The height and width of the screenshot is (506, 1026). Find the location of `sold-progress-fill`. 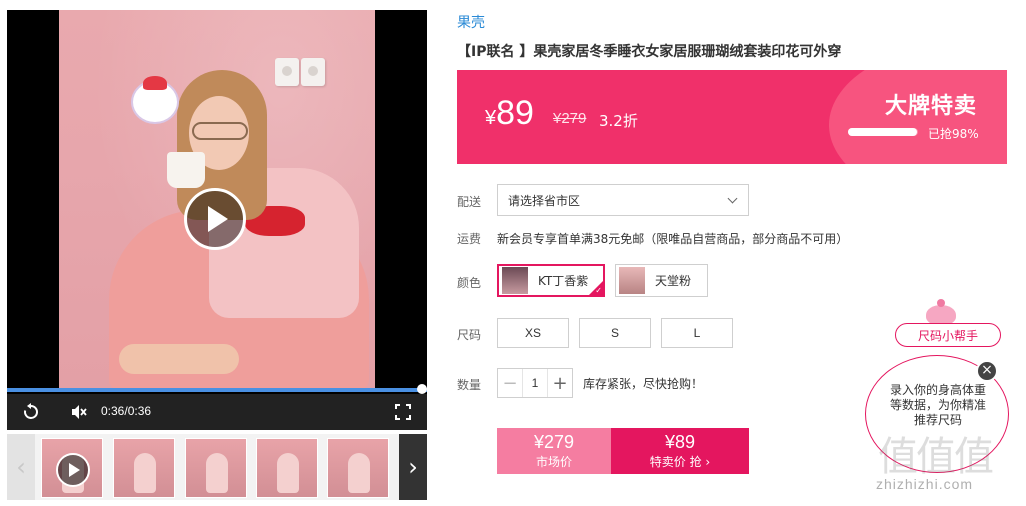

sold-progress-fill is located at coordinates (882, 132).